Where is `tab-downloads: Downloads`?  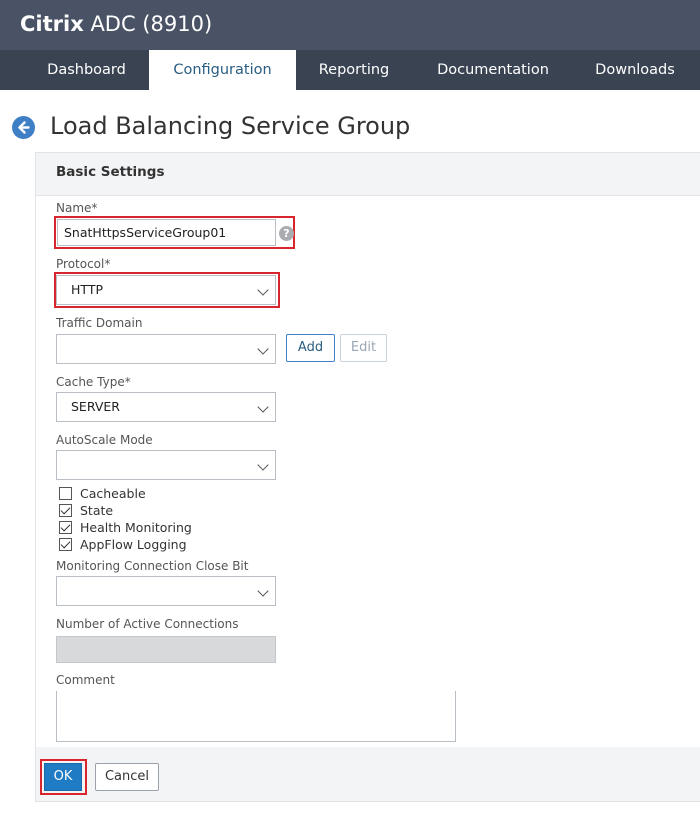
tab-downloads: Downloads is located at coordinates (635, 70).